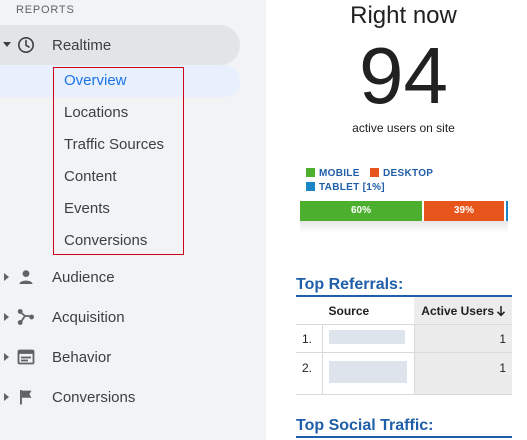 This screenshot has width=527, height=440. Describe the element at coordinates (87, 208) in the screenshot. I see `sidebar-item-label: Events` at that location.